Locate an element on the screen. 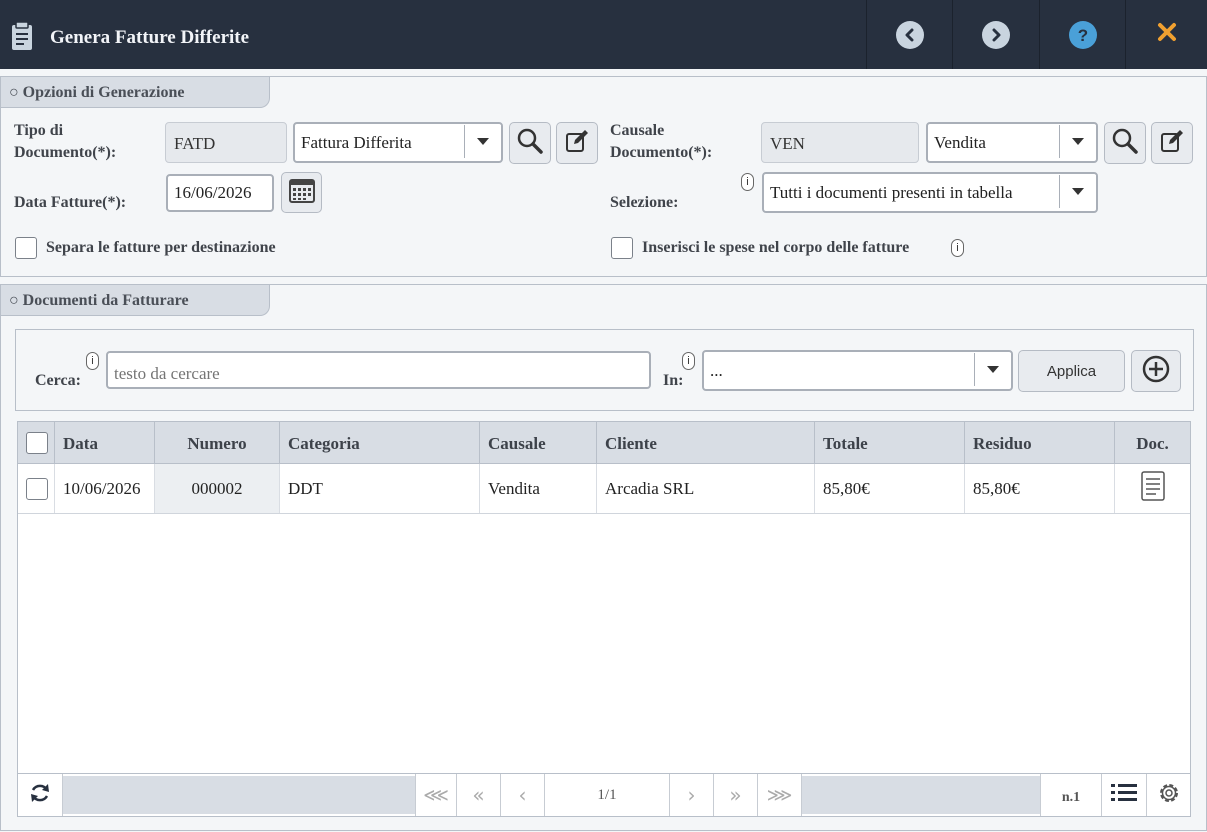 The image size is (1207, 832). list-icon is located at coordinates (1124, 795).